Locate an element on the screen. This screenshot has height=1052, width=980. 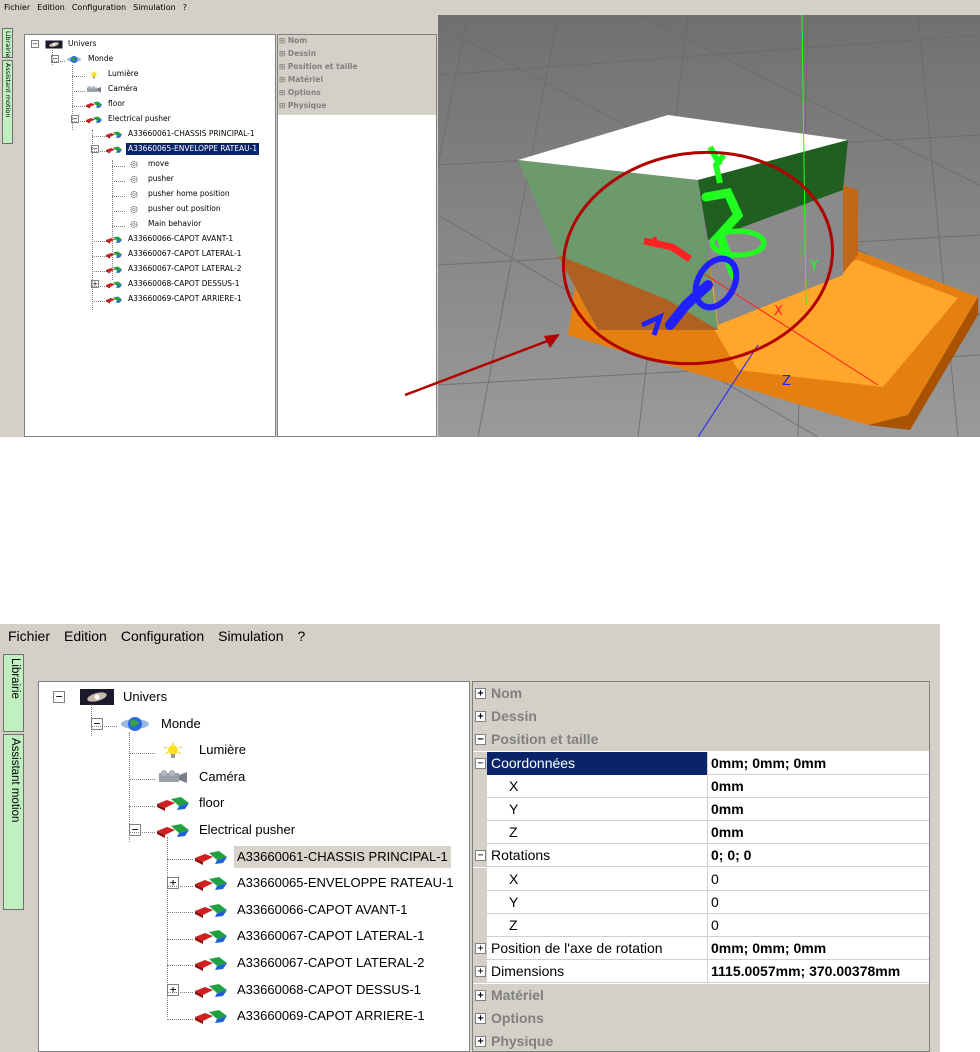
prop-row-x-4: X 0mm is located at coordinates (701, 786).